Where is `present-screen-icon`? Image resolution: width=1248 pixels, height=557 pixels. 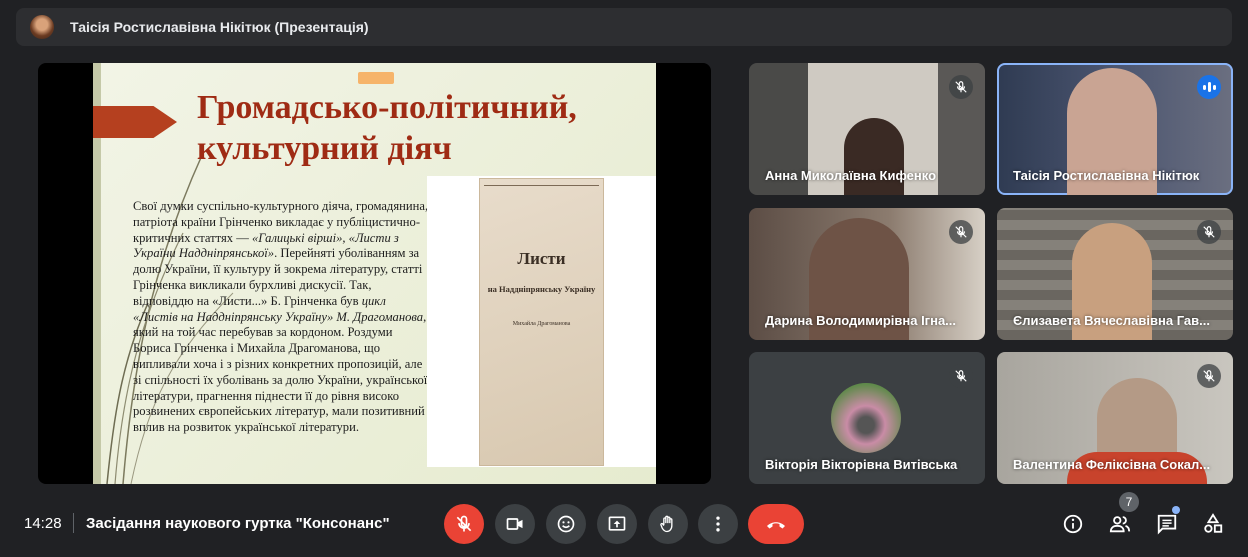
present-screen-icon is located at coordinates (617, 523).